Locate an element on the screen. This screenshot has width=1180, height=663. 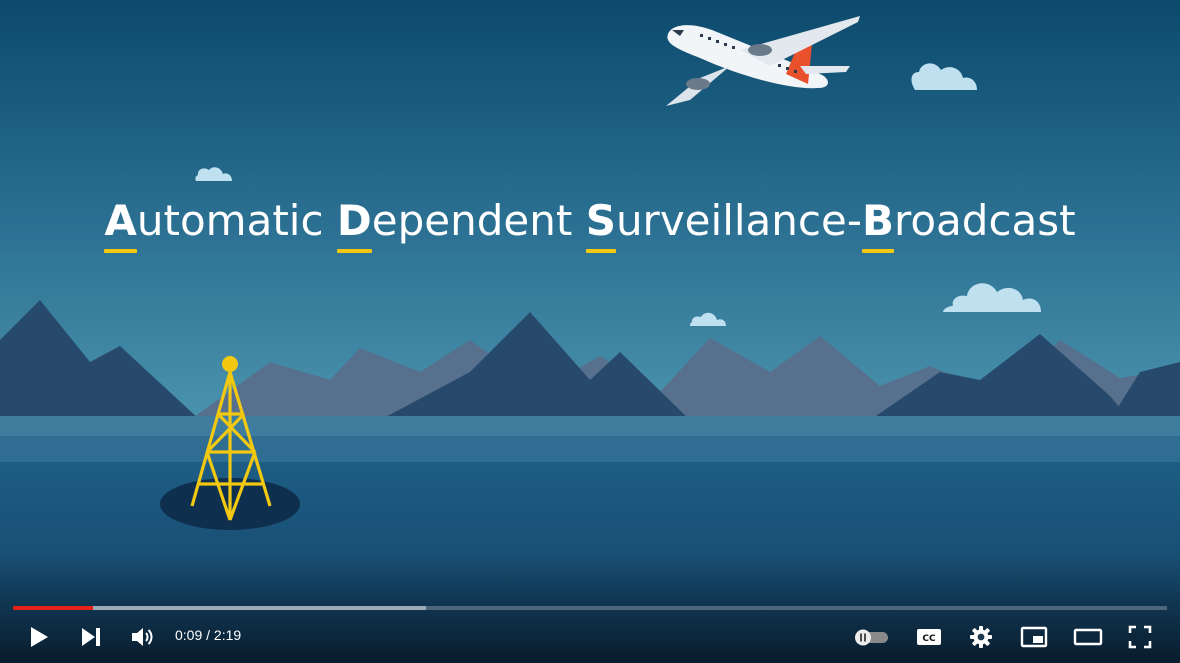
next-button is located at coordinates (91, 637).